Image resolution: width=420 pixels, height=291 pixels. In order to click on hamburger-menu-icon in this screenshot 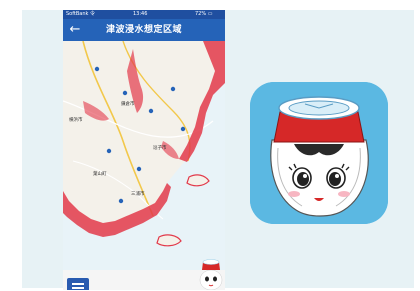, I will do `click(78, 284)`.